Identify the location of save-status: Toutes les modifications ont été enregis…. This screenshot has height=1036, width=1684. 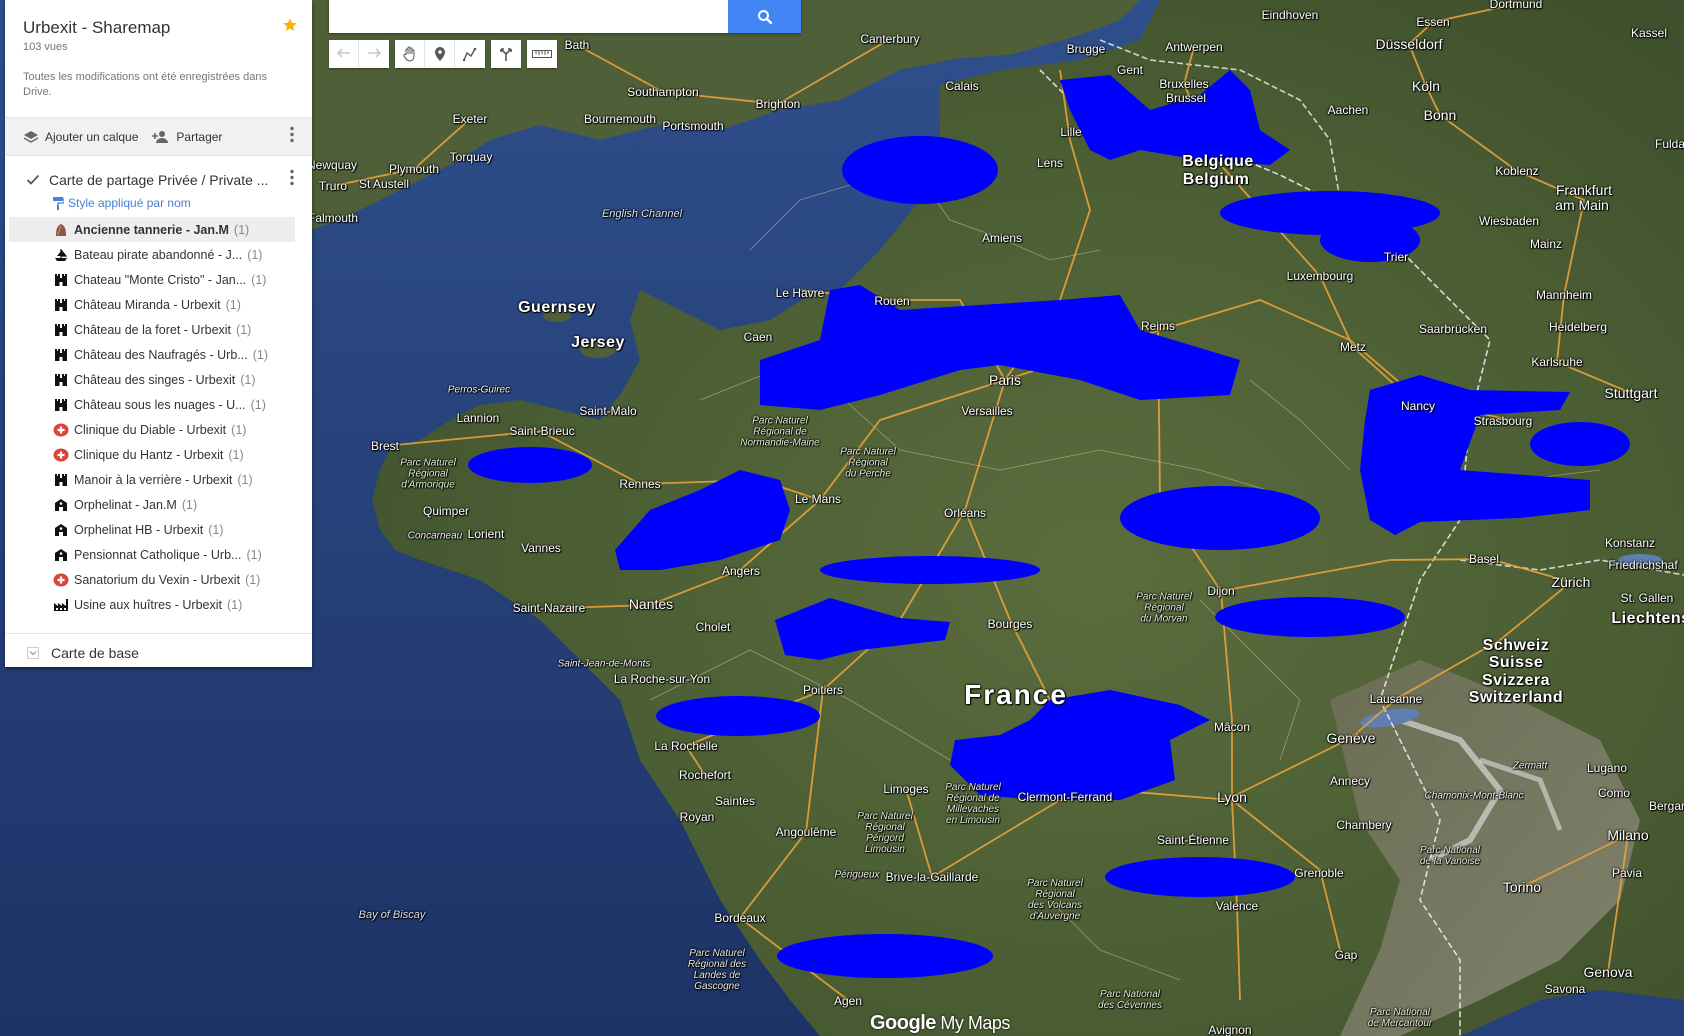
(145, 84).